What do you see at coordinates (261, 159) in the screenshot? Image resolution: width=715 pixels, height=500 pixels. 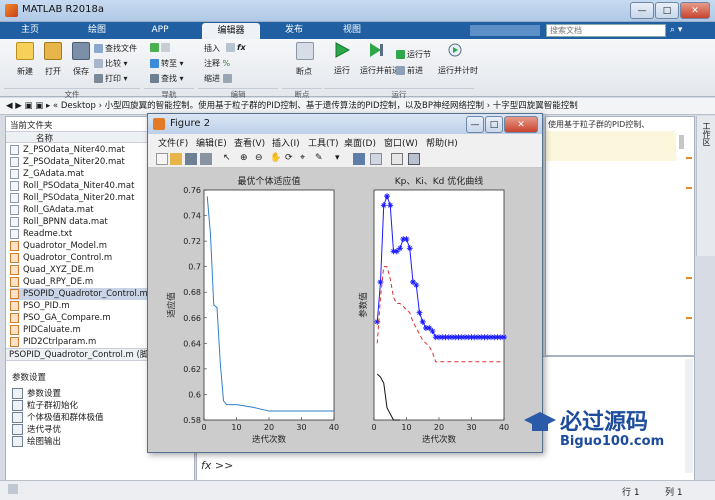 I see `zoom-out-icon: ⊖` at bounding box center [261, 159].